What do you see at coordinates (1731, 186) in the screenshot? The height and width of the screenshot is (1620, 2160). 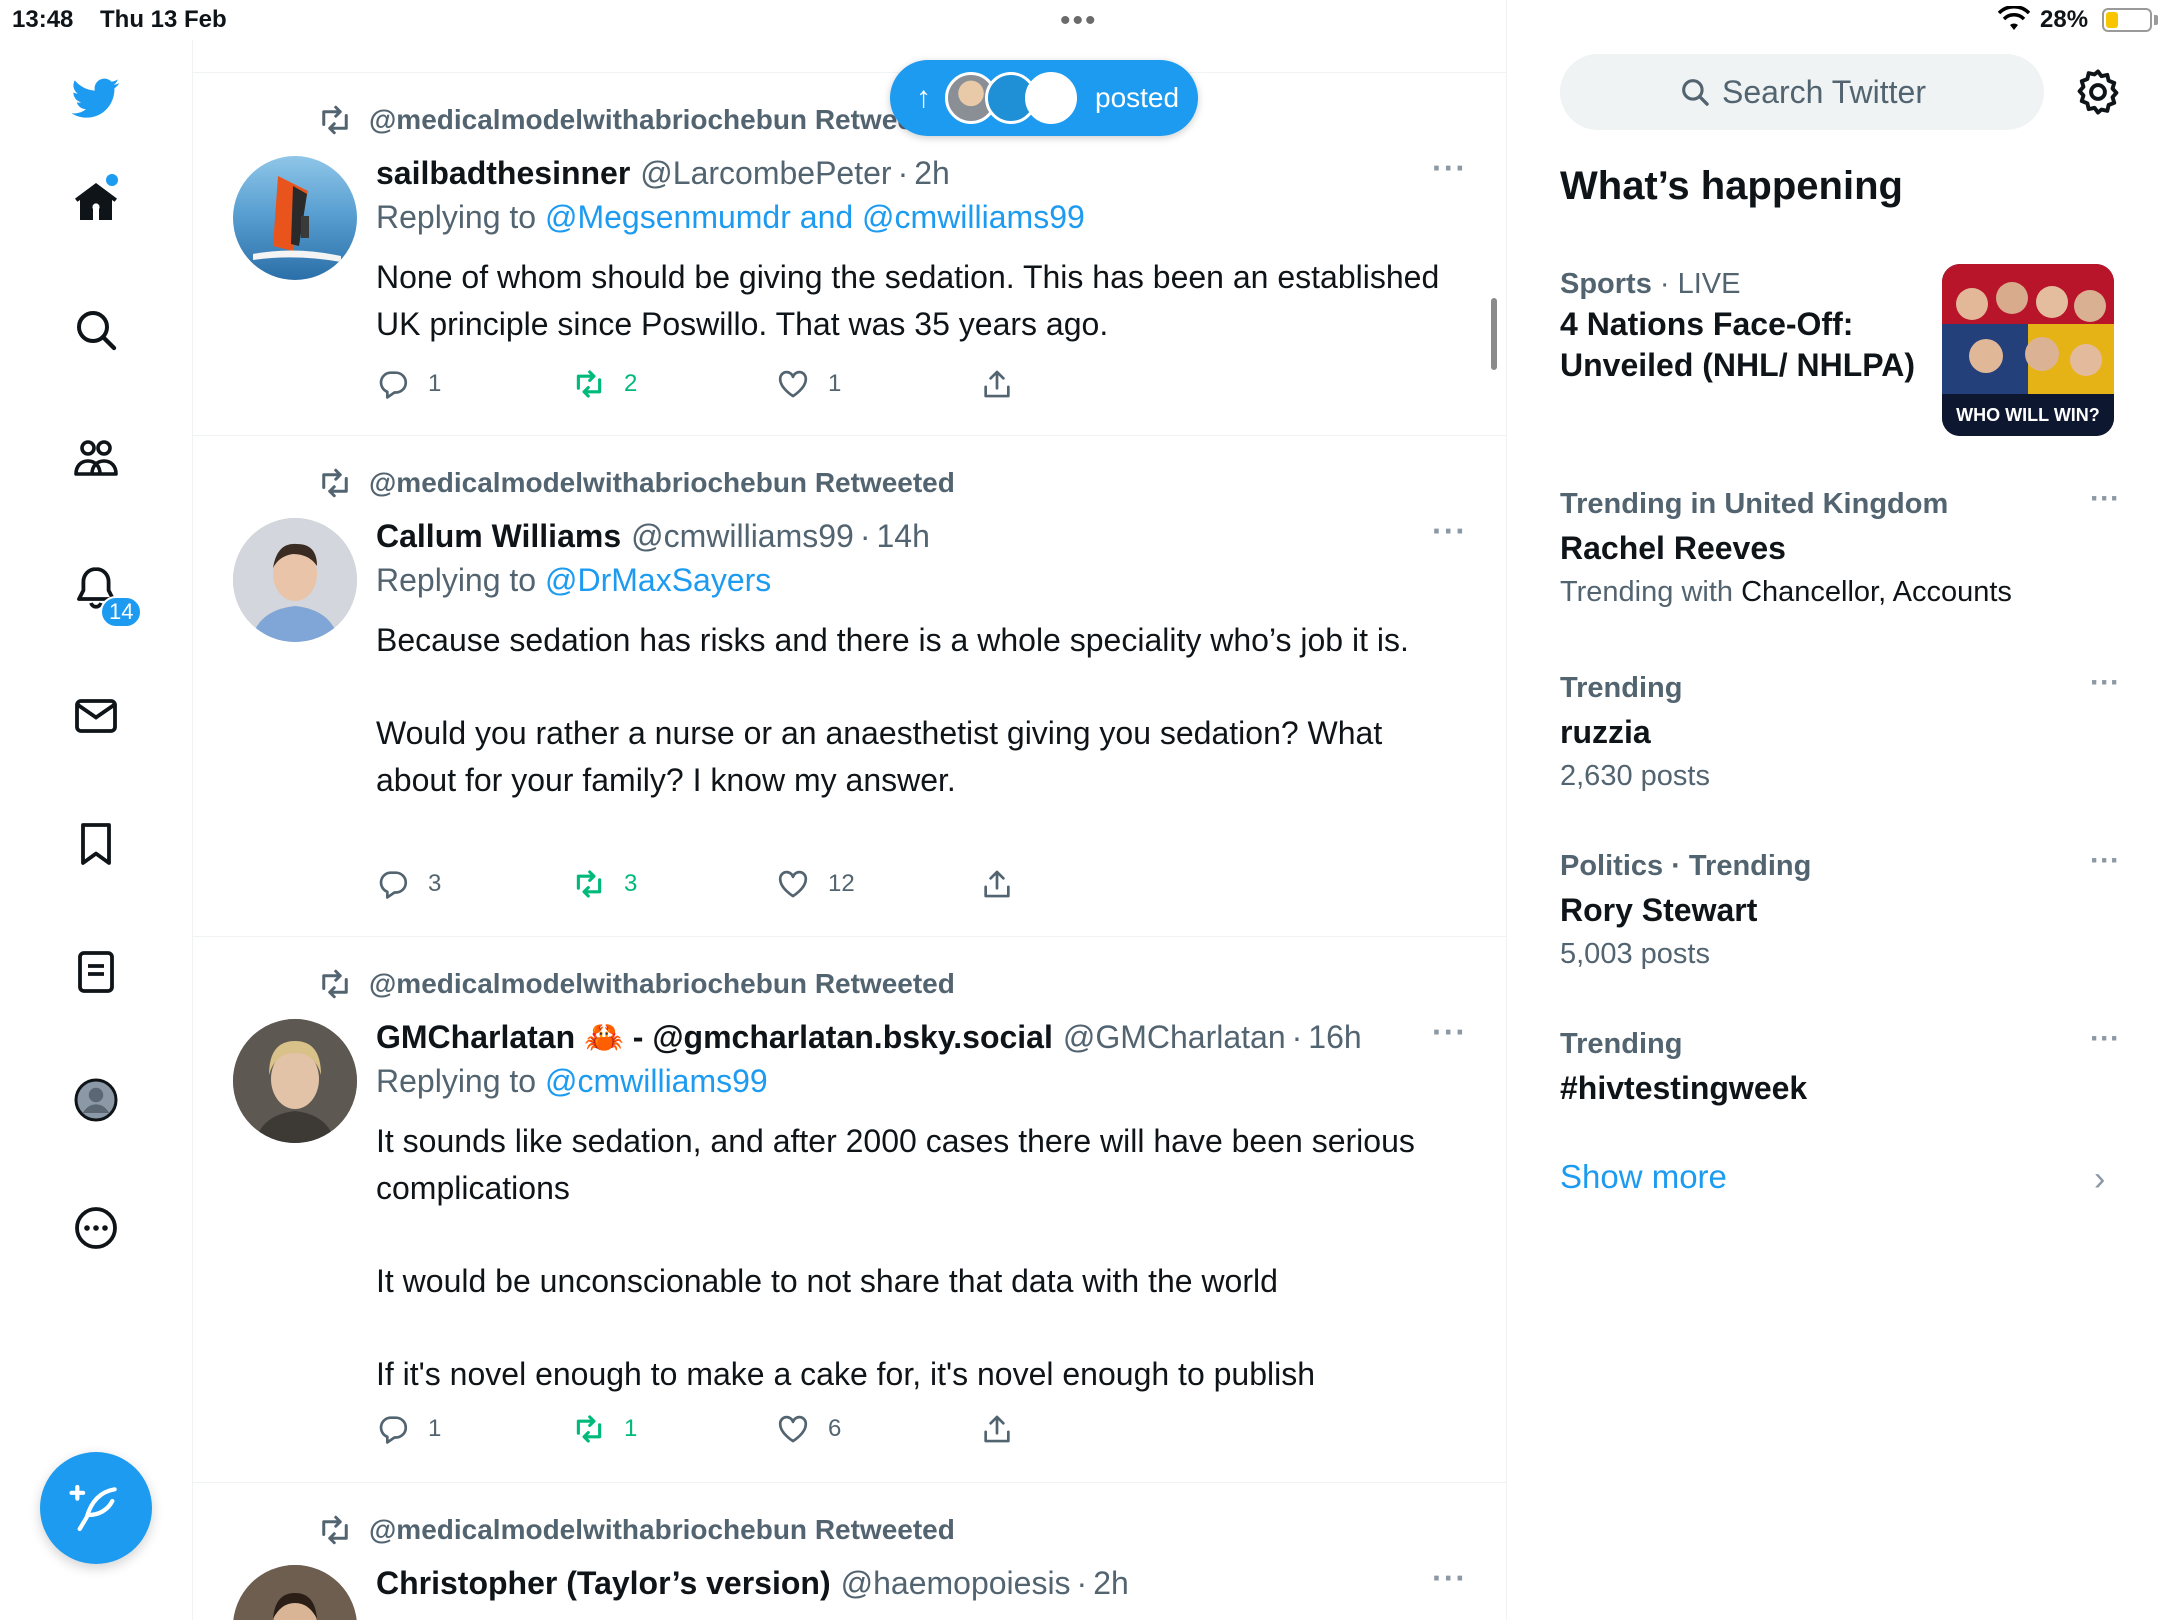 I see `whats-happening-title: What’s happening` at bounding box center [1731, 186].